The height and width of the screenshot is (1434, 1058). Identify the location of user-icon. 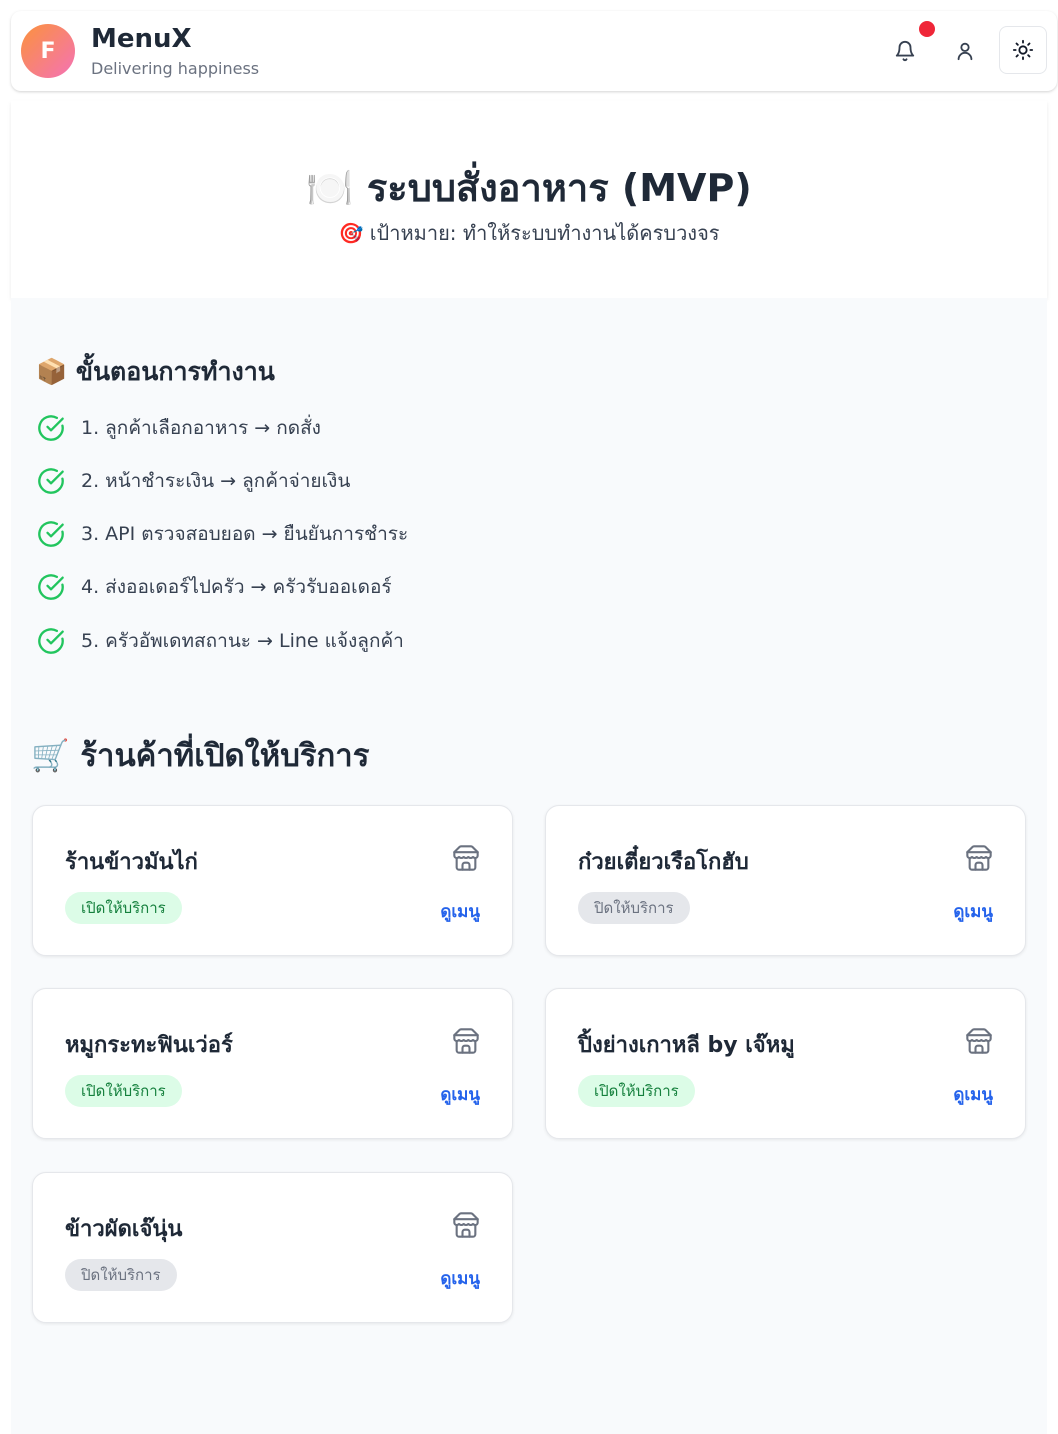
(965, 51).